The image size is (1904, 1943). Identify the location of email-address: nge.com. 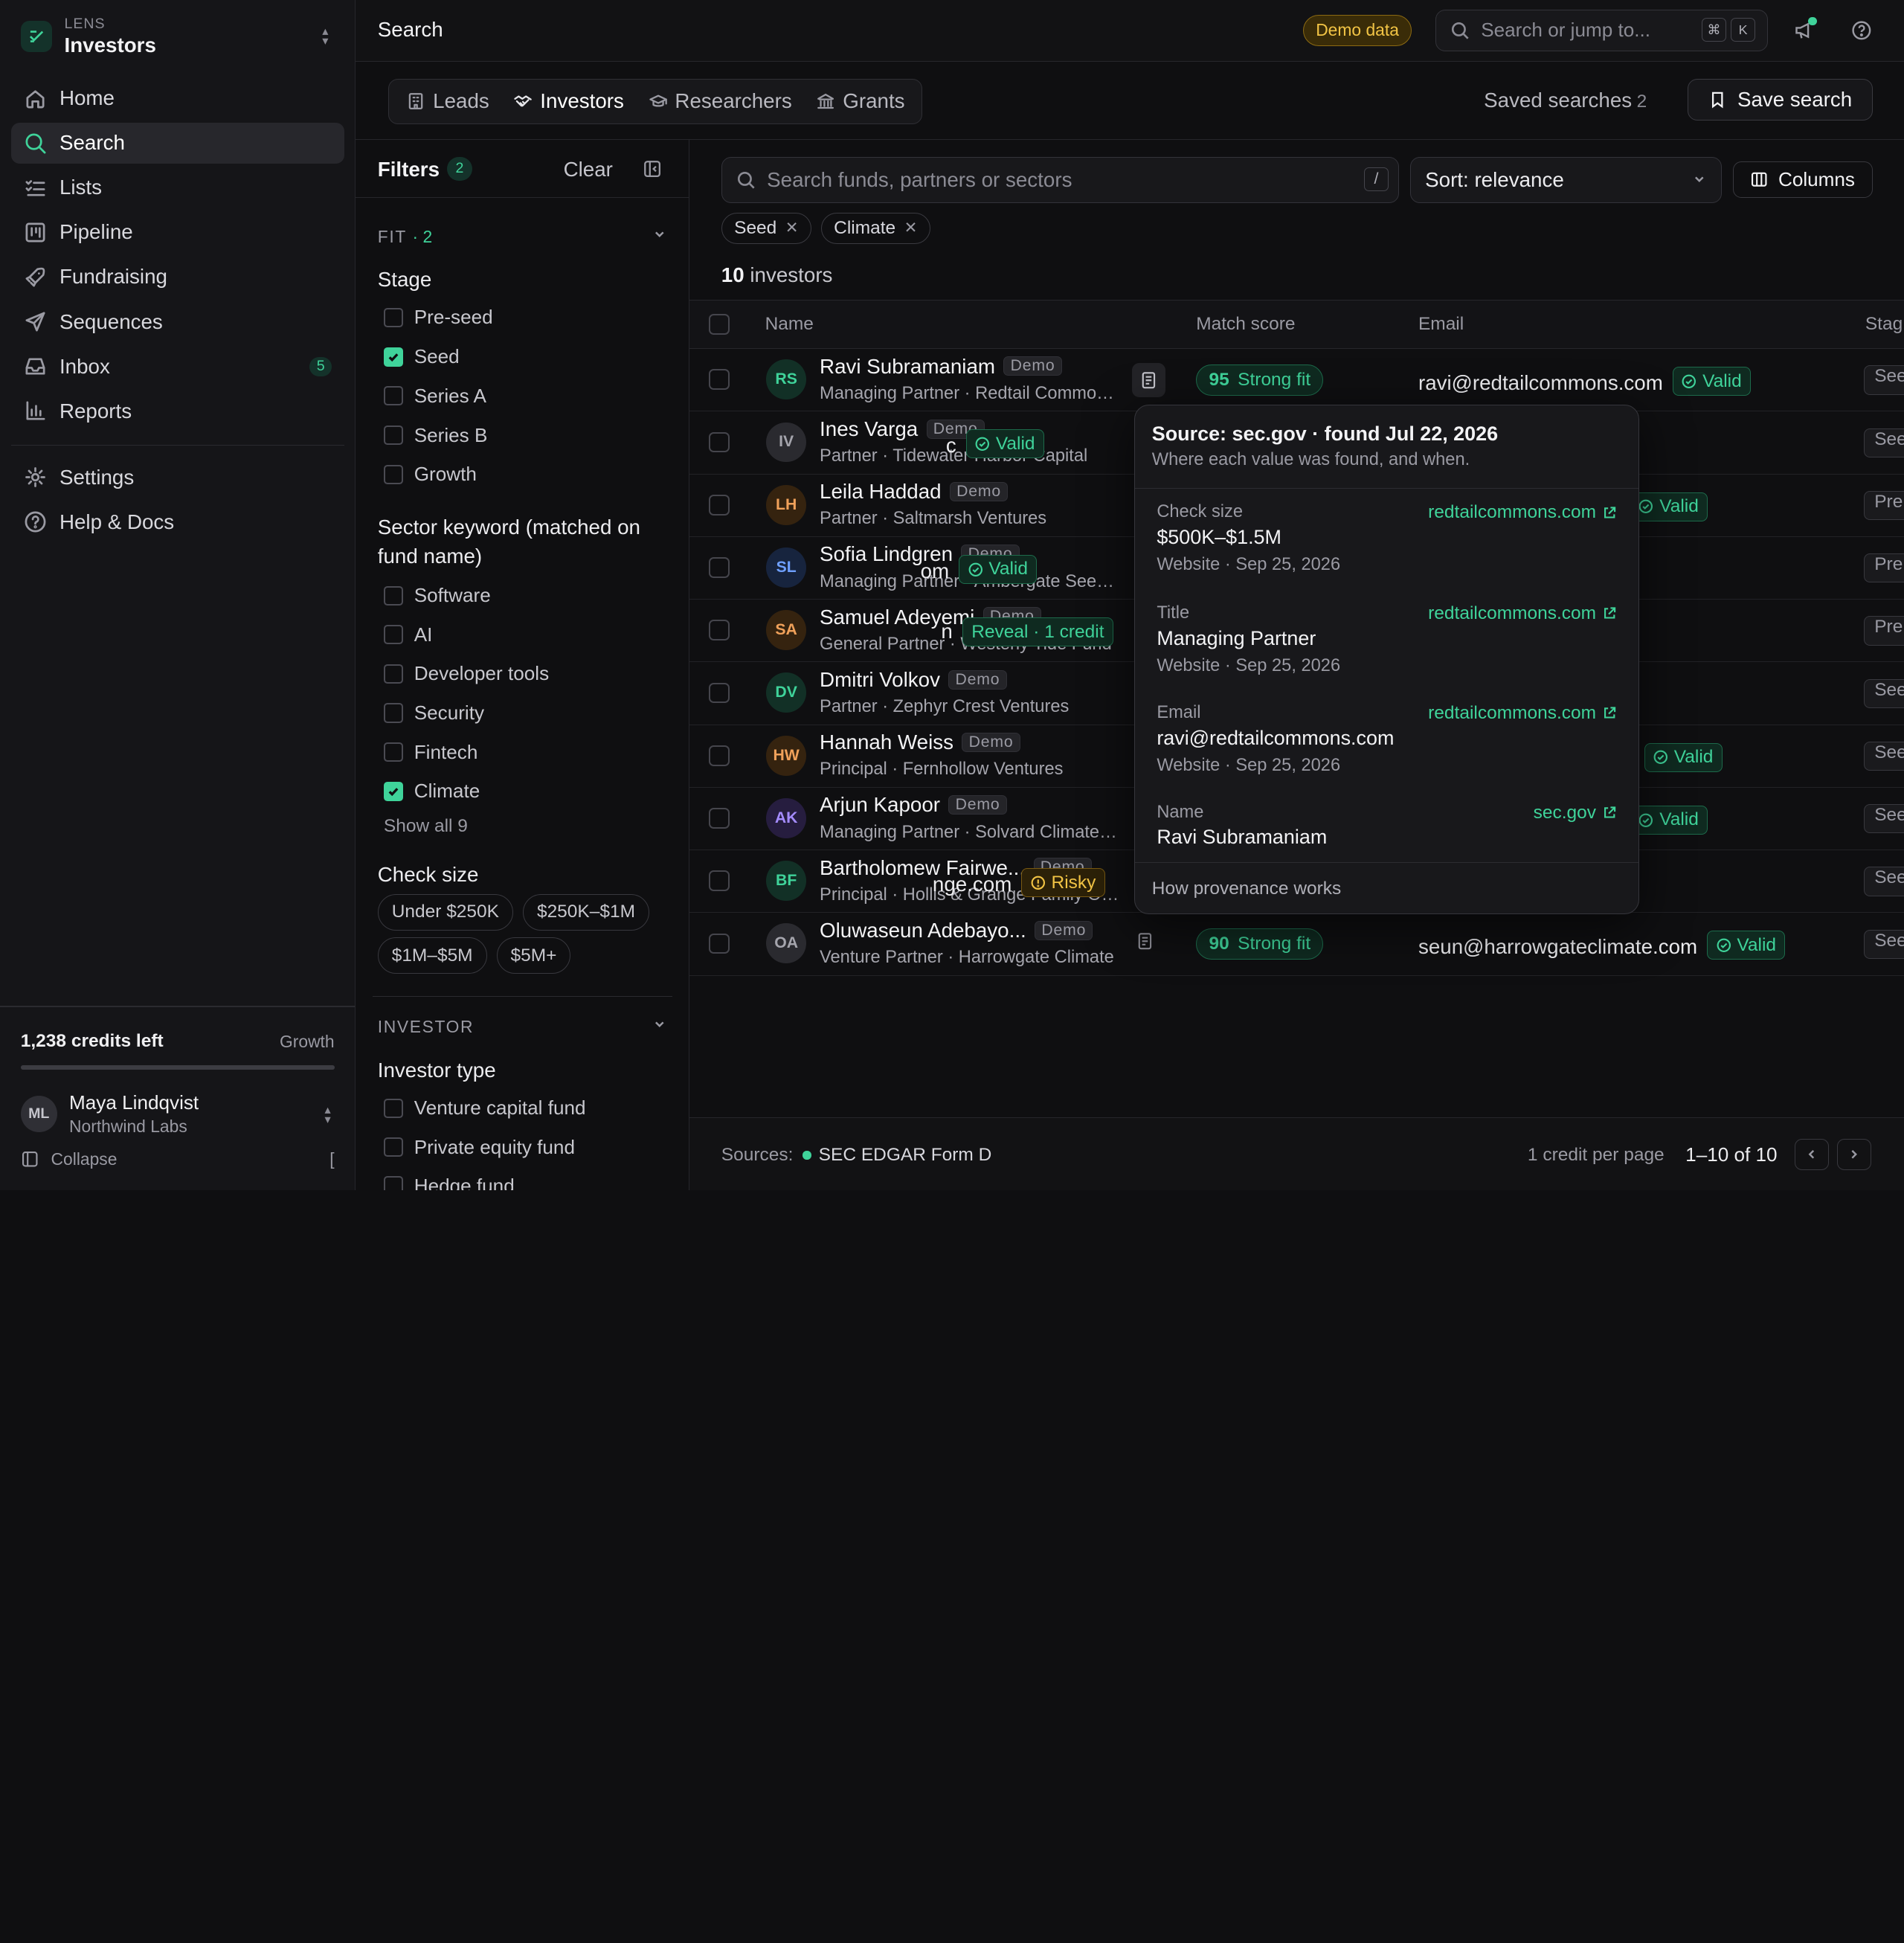
(973, 884).